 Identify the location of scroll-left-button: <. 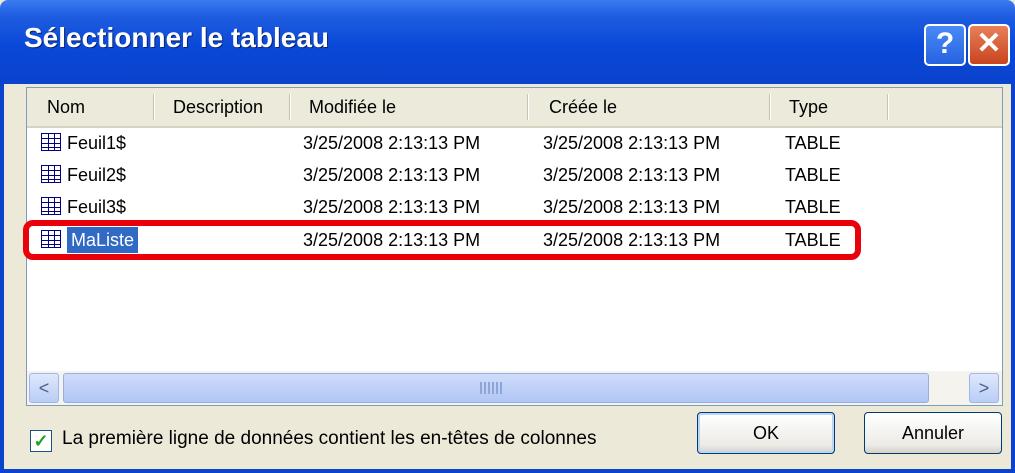
(44, 388).